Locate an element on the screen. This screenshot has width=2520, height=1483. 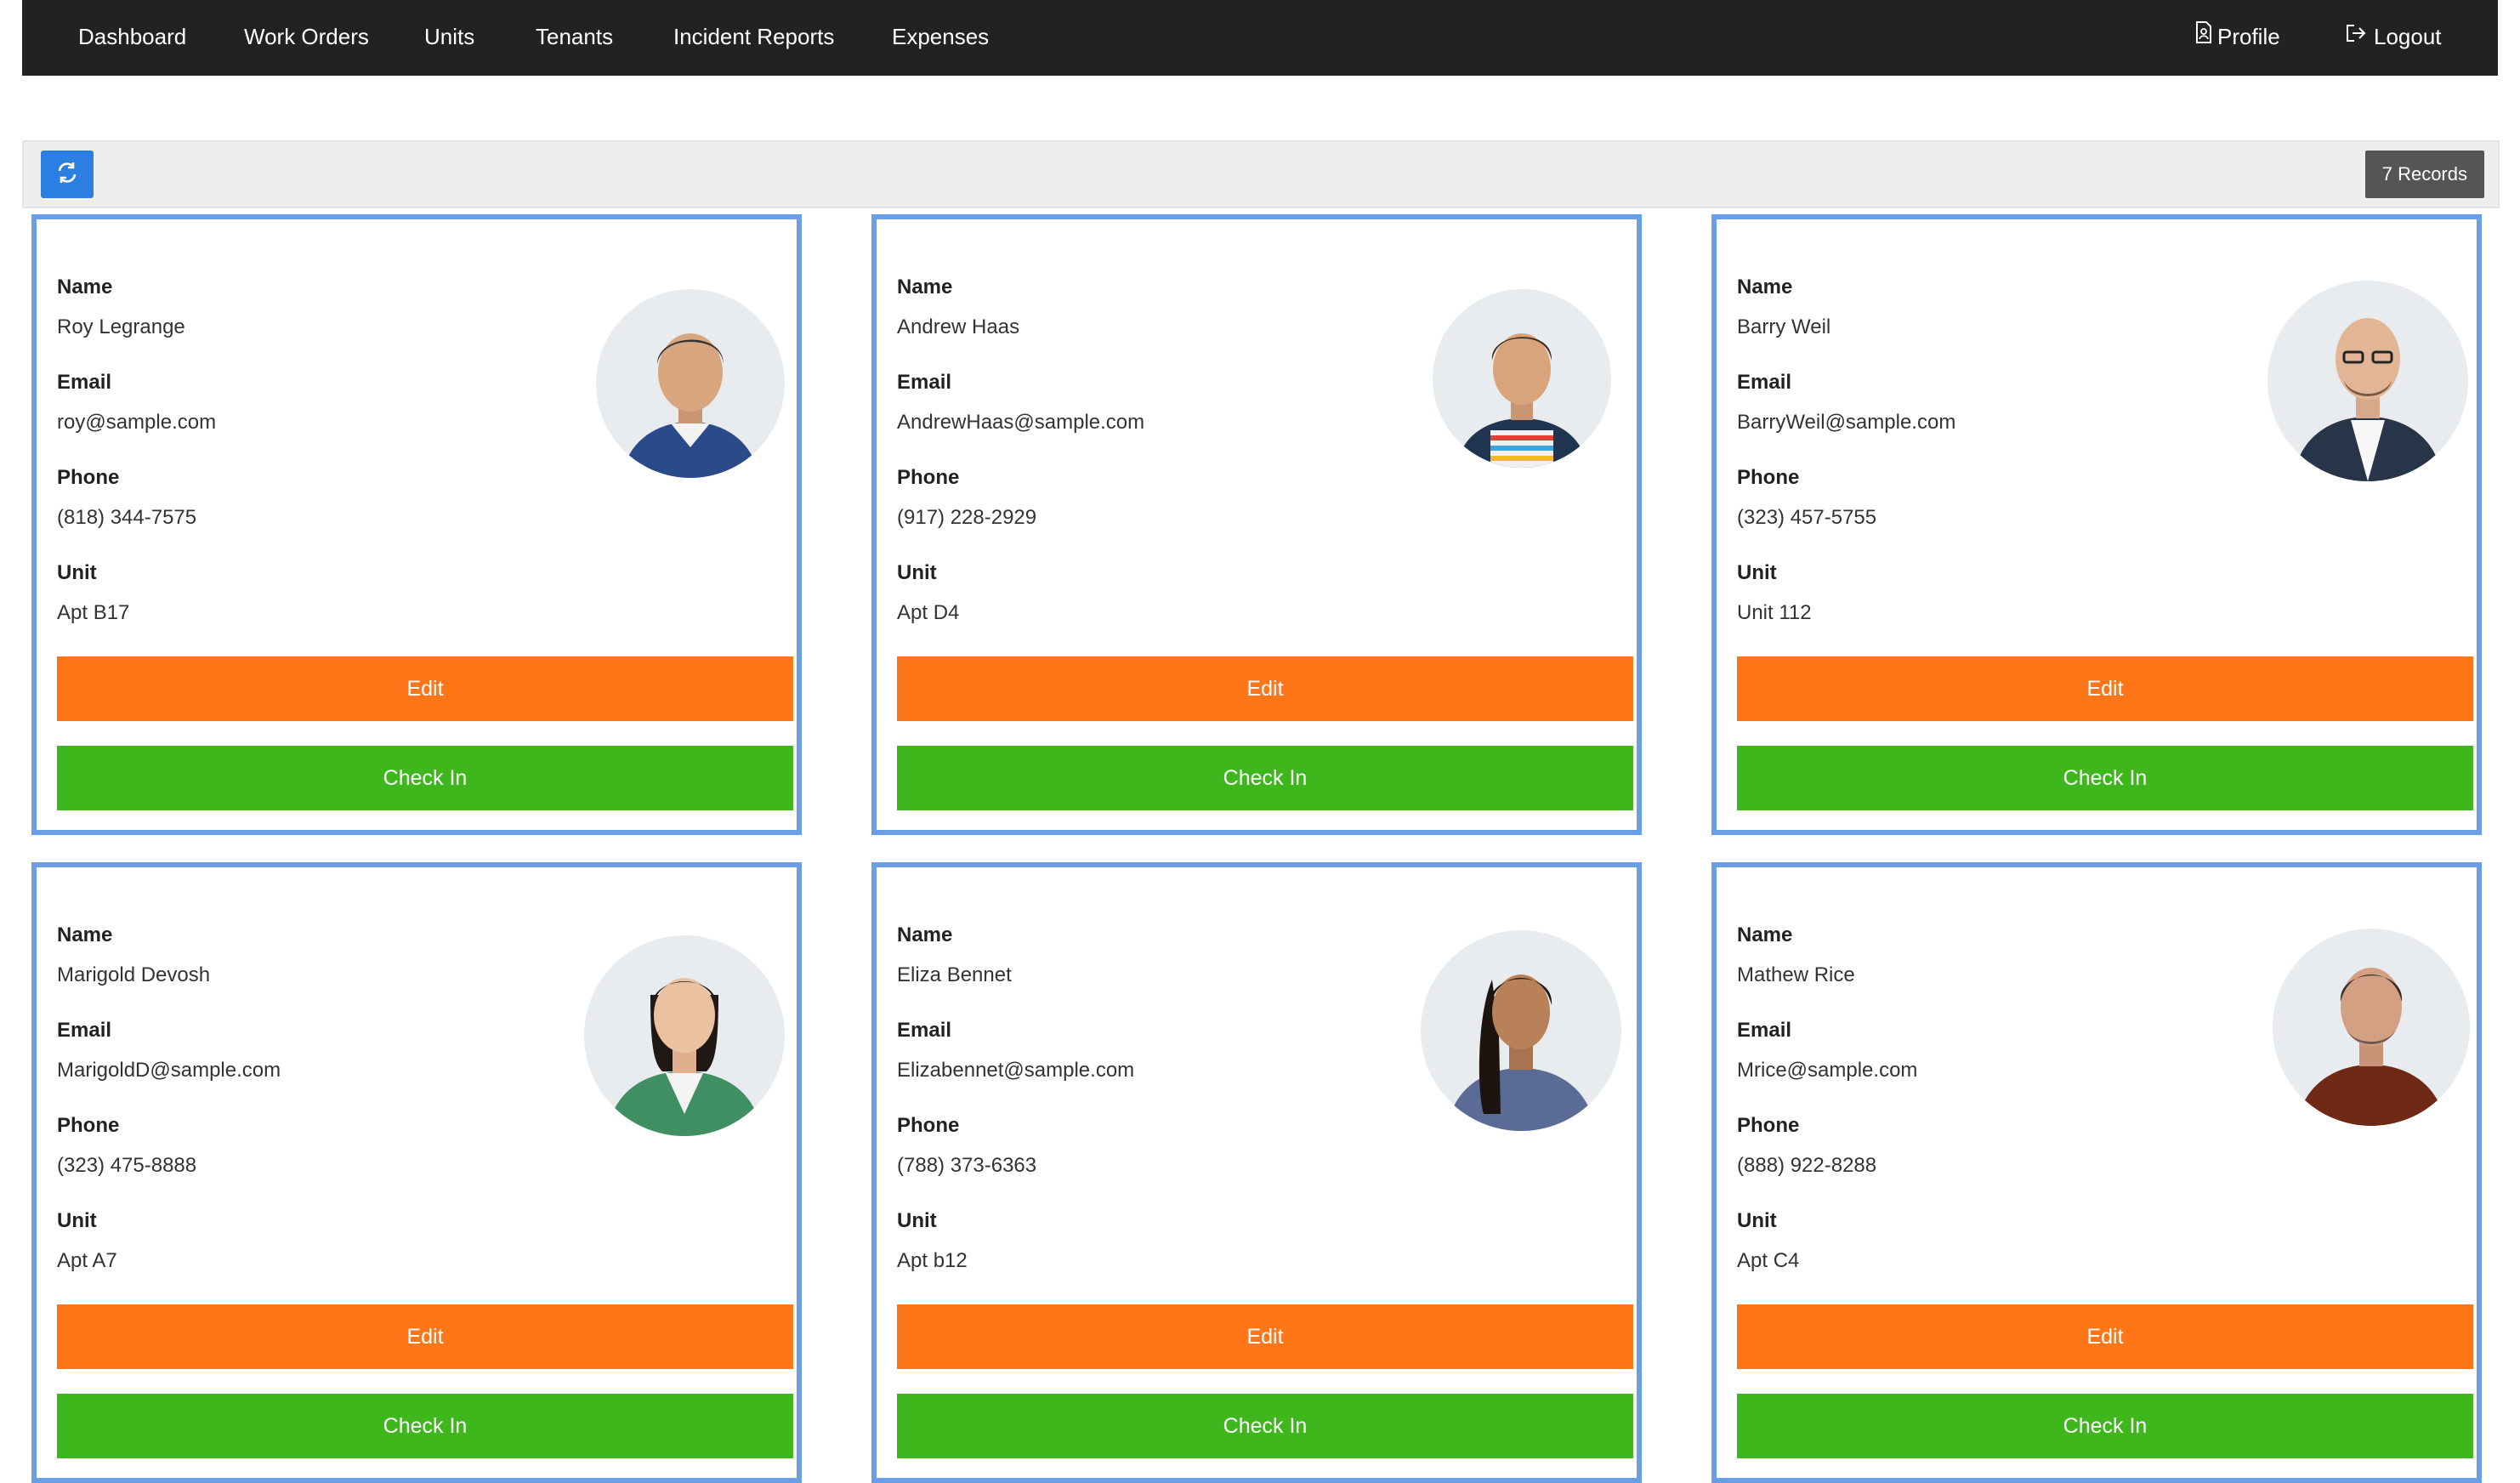
records-toolbar: 7 Records is located at coordinates (1261, 174).